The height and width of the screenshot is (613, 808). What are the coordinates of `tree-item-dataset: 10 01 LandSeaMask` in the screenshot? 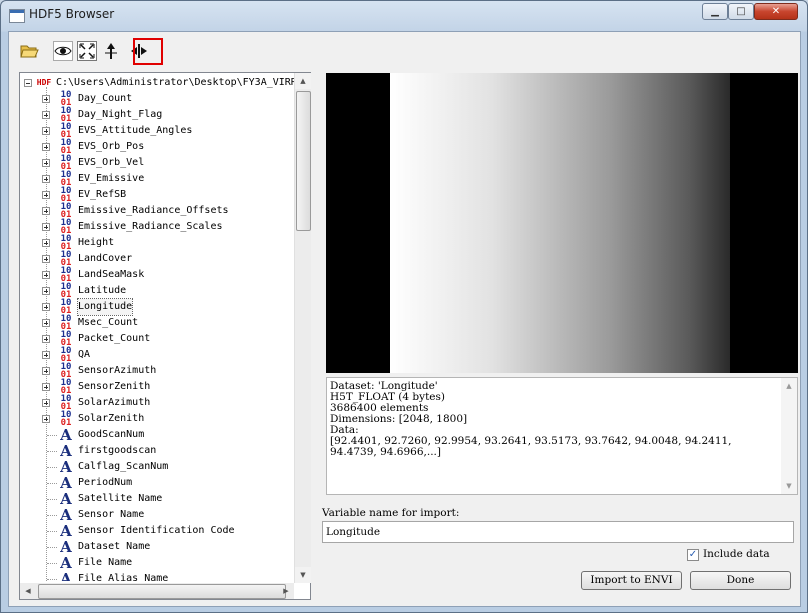 It's located at (157, 275).